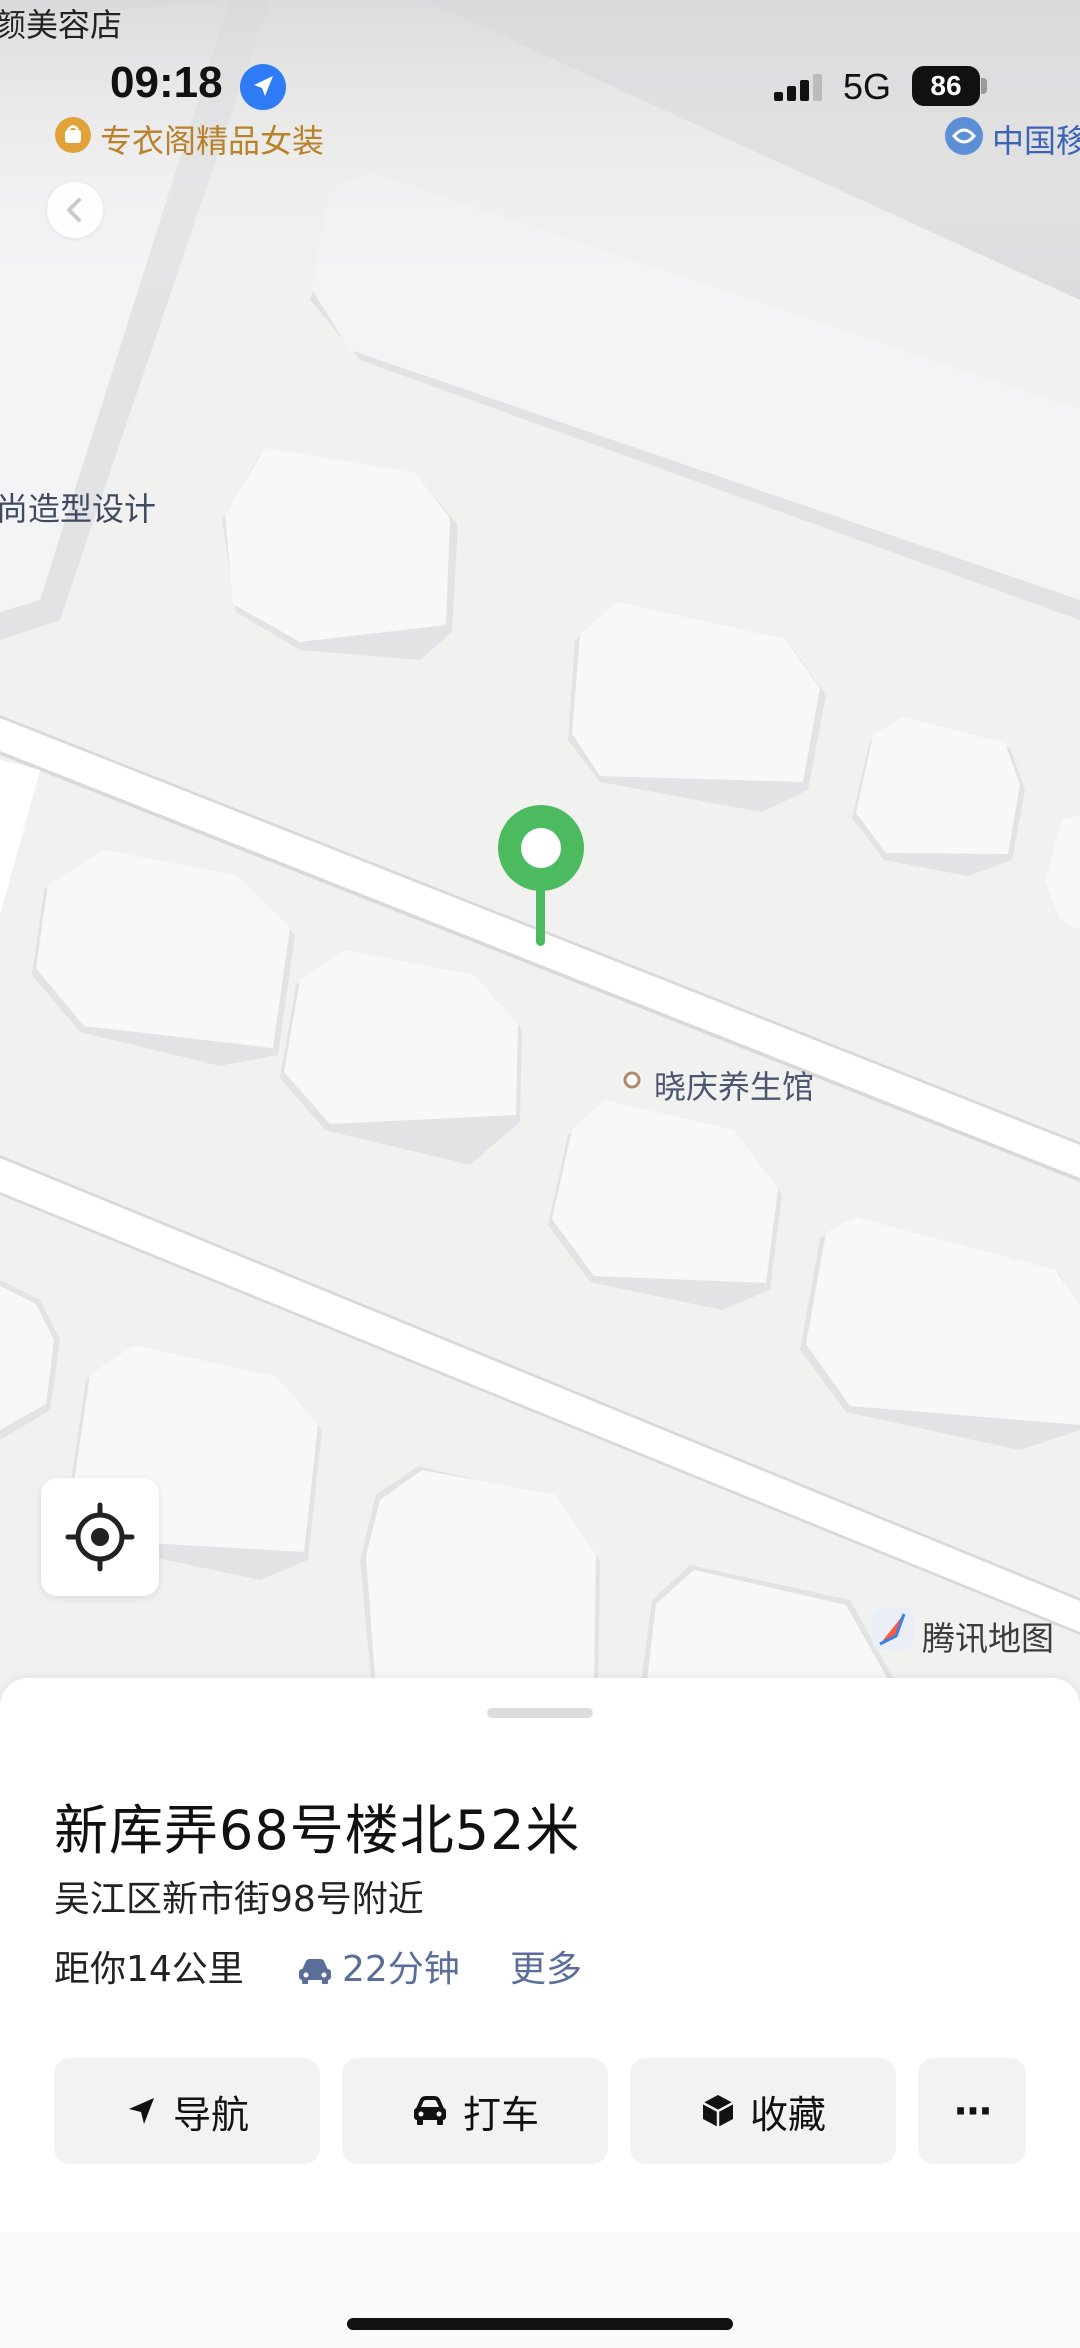 Image resolution: width=1080 pixels, height=2348 pixels. What do you see at coordinates (946, 86) in the screenshot?
I see `battery-level: 86` at bounding box center [946, 86].